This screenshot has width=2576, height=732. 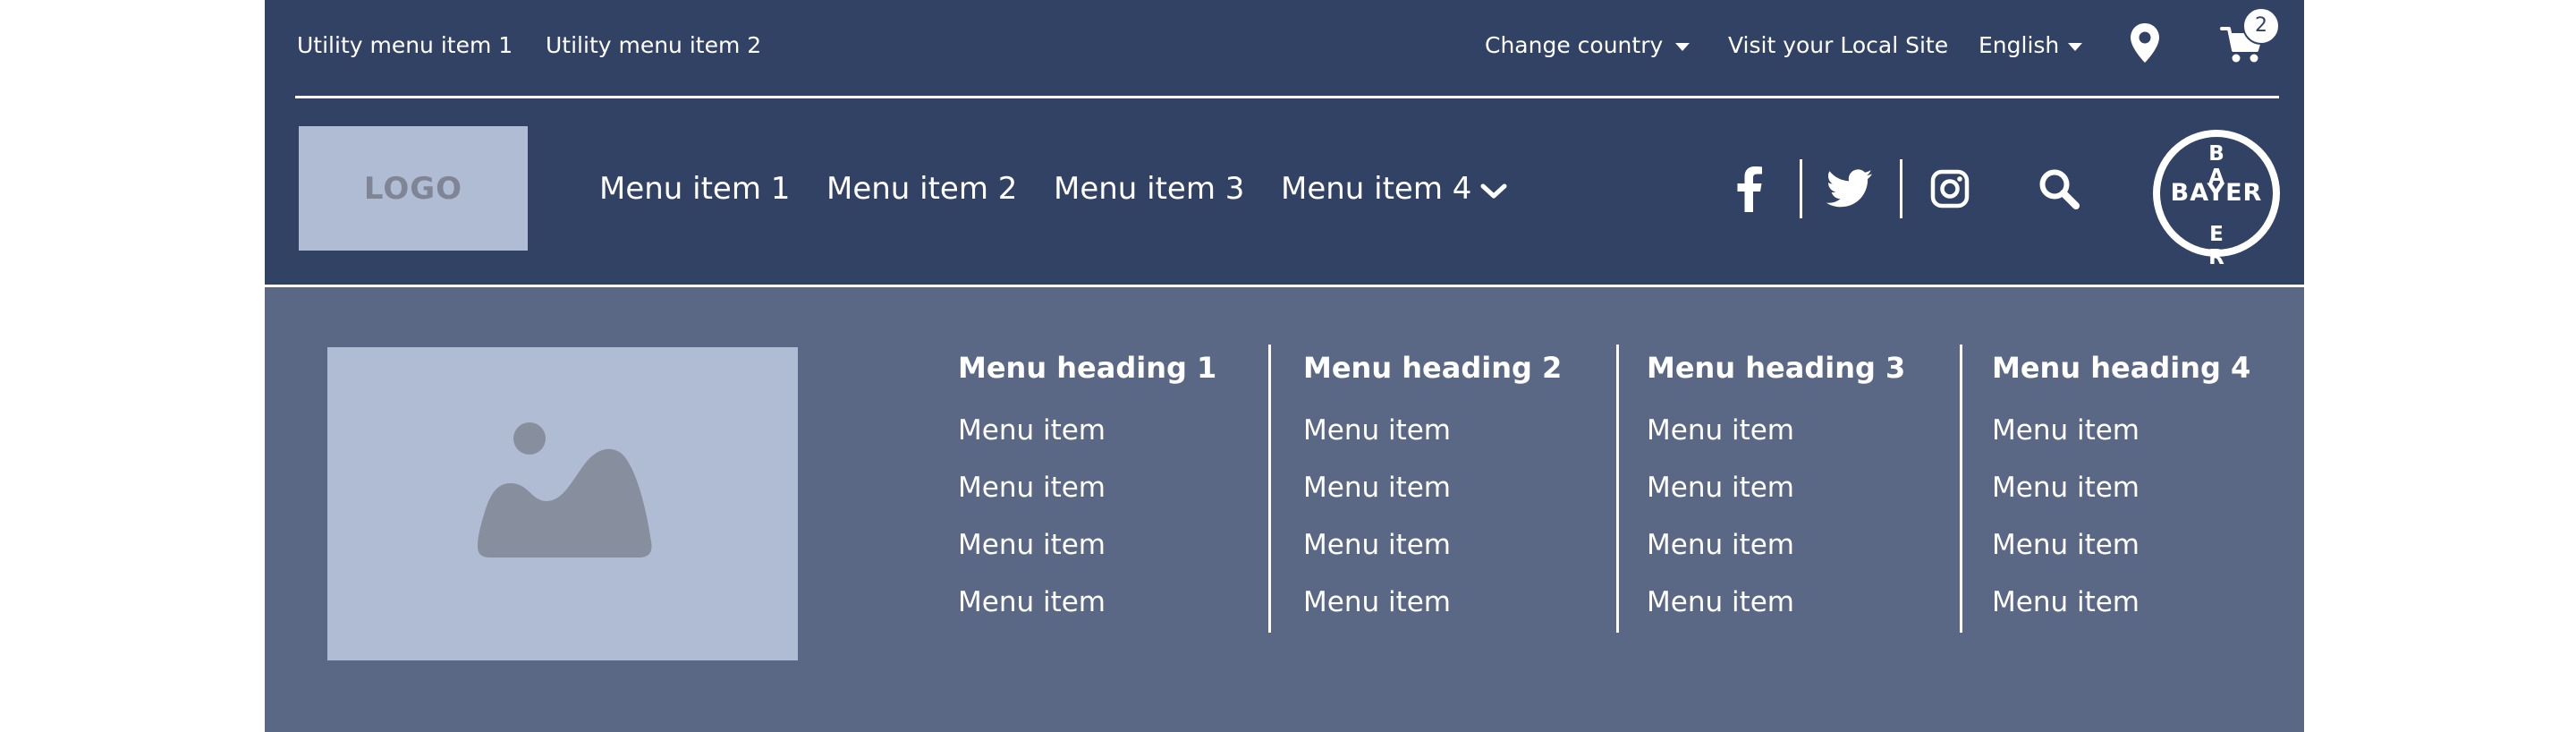 I want to click on menu-heading: Menu heading 1, so click(x=1087, y=368).